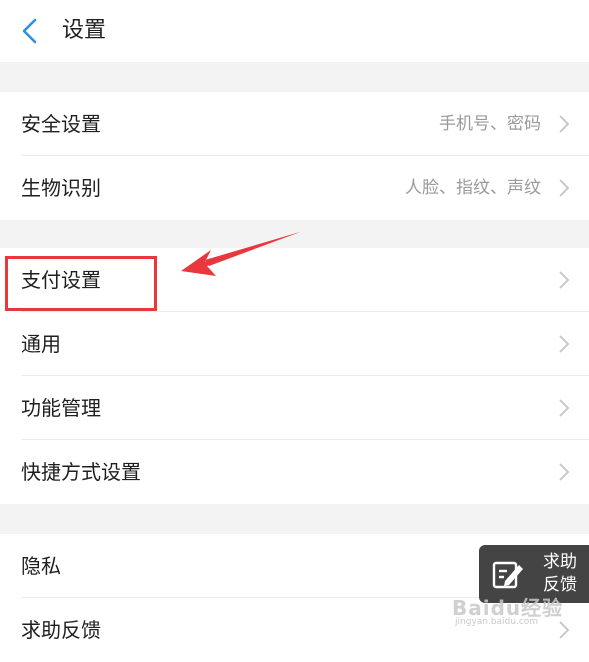 This screenshot has width=589, height=662. I want to click on item-label: 隐私, so click(41, 566).